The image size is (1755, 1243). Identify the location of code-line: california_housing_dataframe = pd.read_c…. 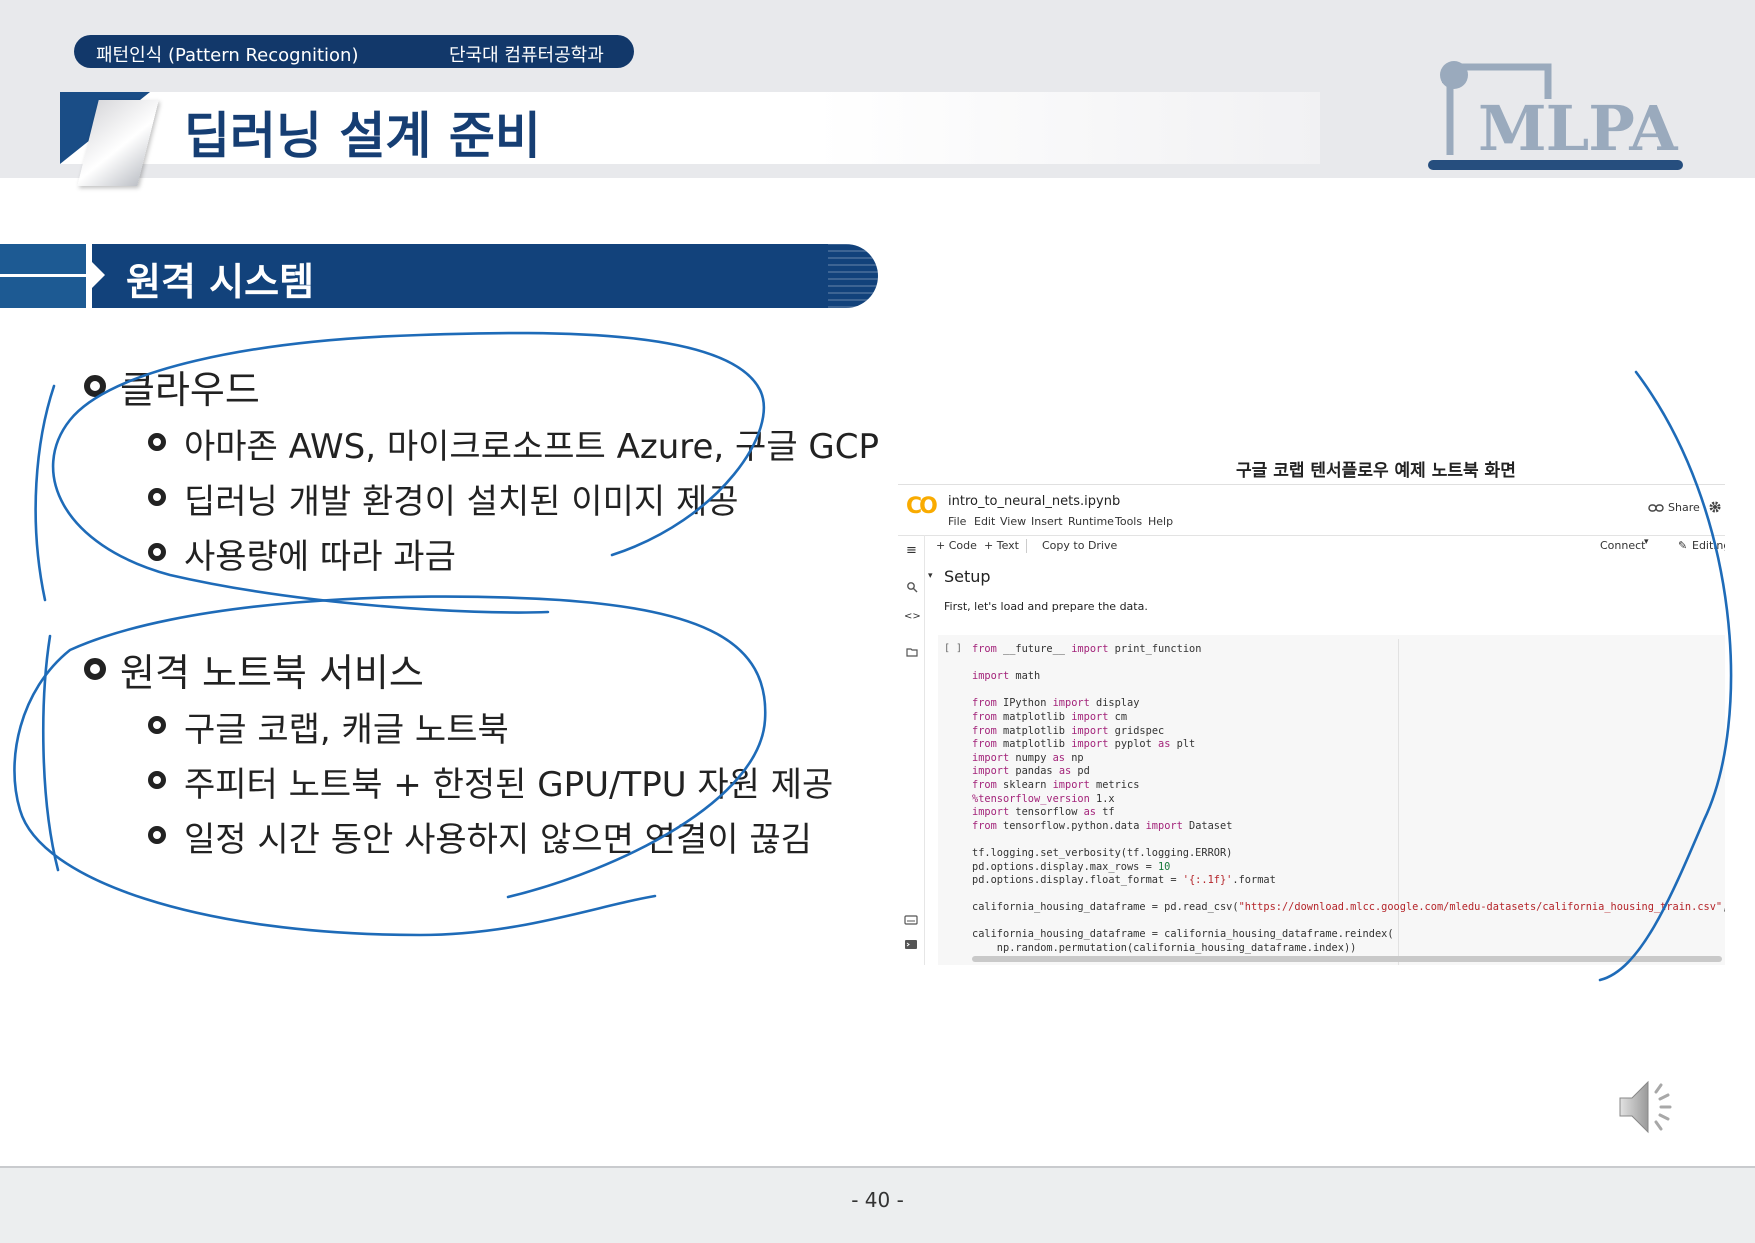
(1348, 907).